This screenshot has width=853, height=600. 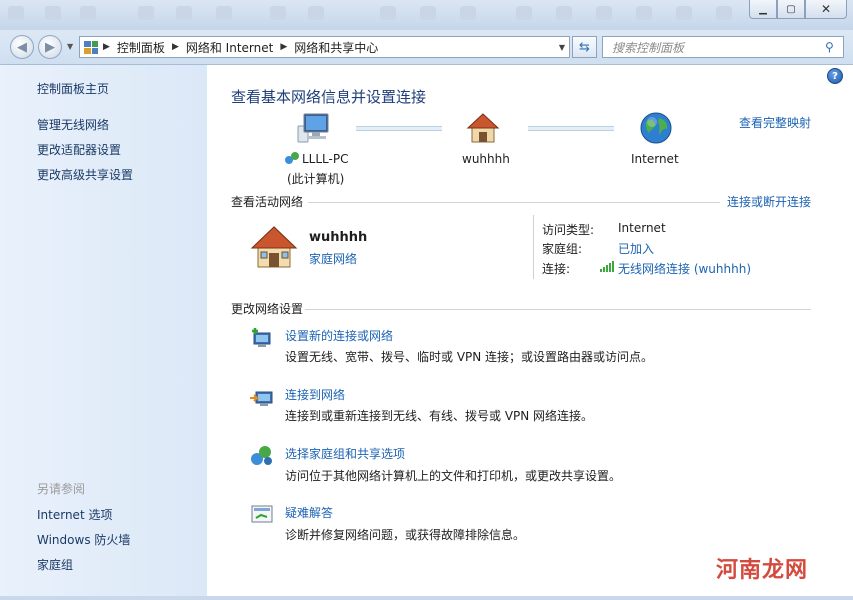 I want to click on homegroup-value-link: 已加入, so click(x=636, y=248).